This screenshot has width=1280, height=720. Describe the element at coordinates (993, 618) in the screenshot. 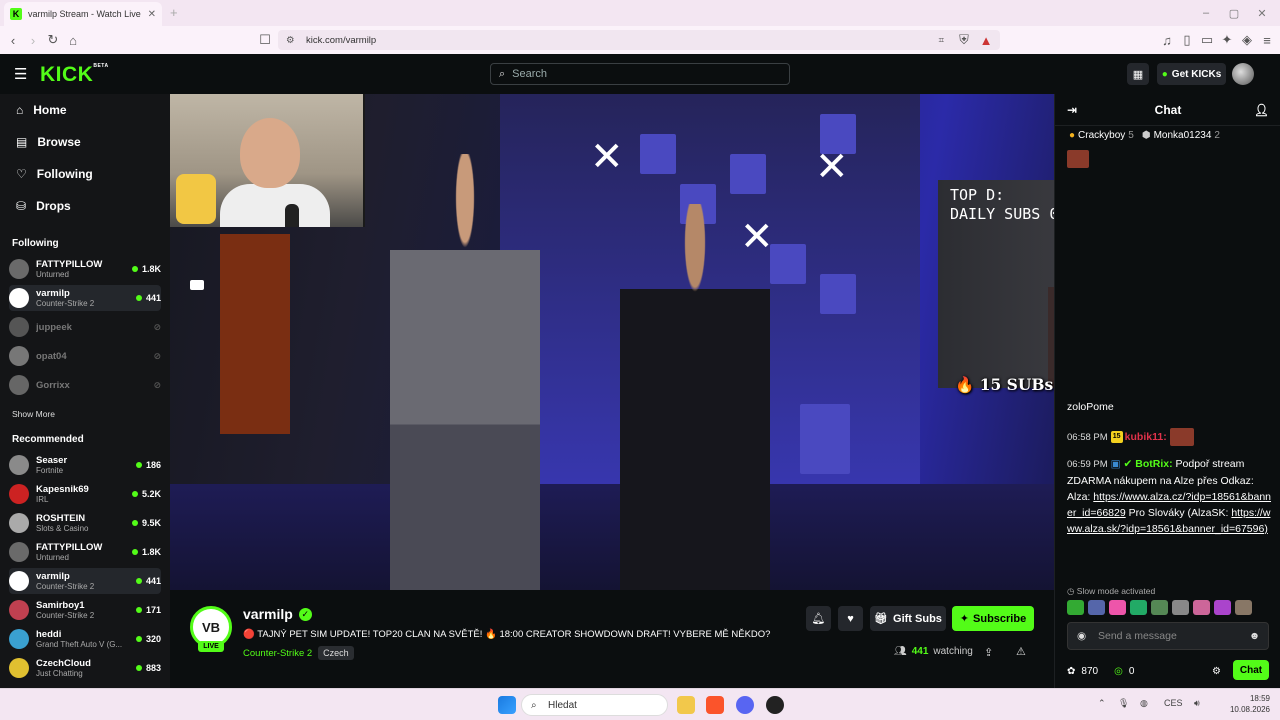

I see `subscribe-button: ✦ Subscribe` at that location.